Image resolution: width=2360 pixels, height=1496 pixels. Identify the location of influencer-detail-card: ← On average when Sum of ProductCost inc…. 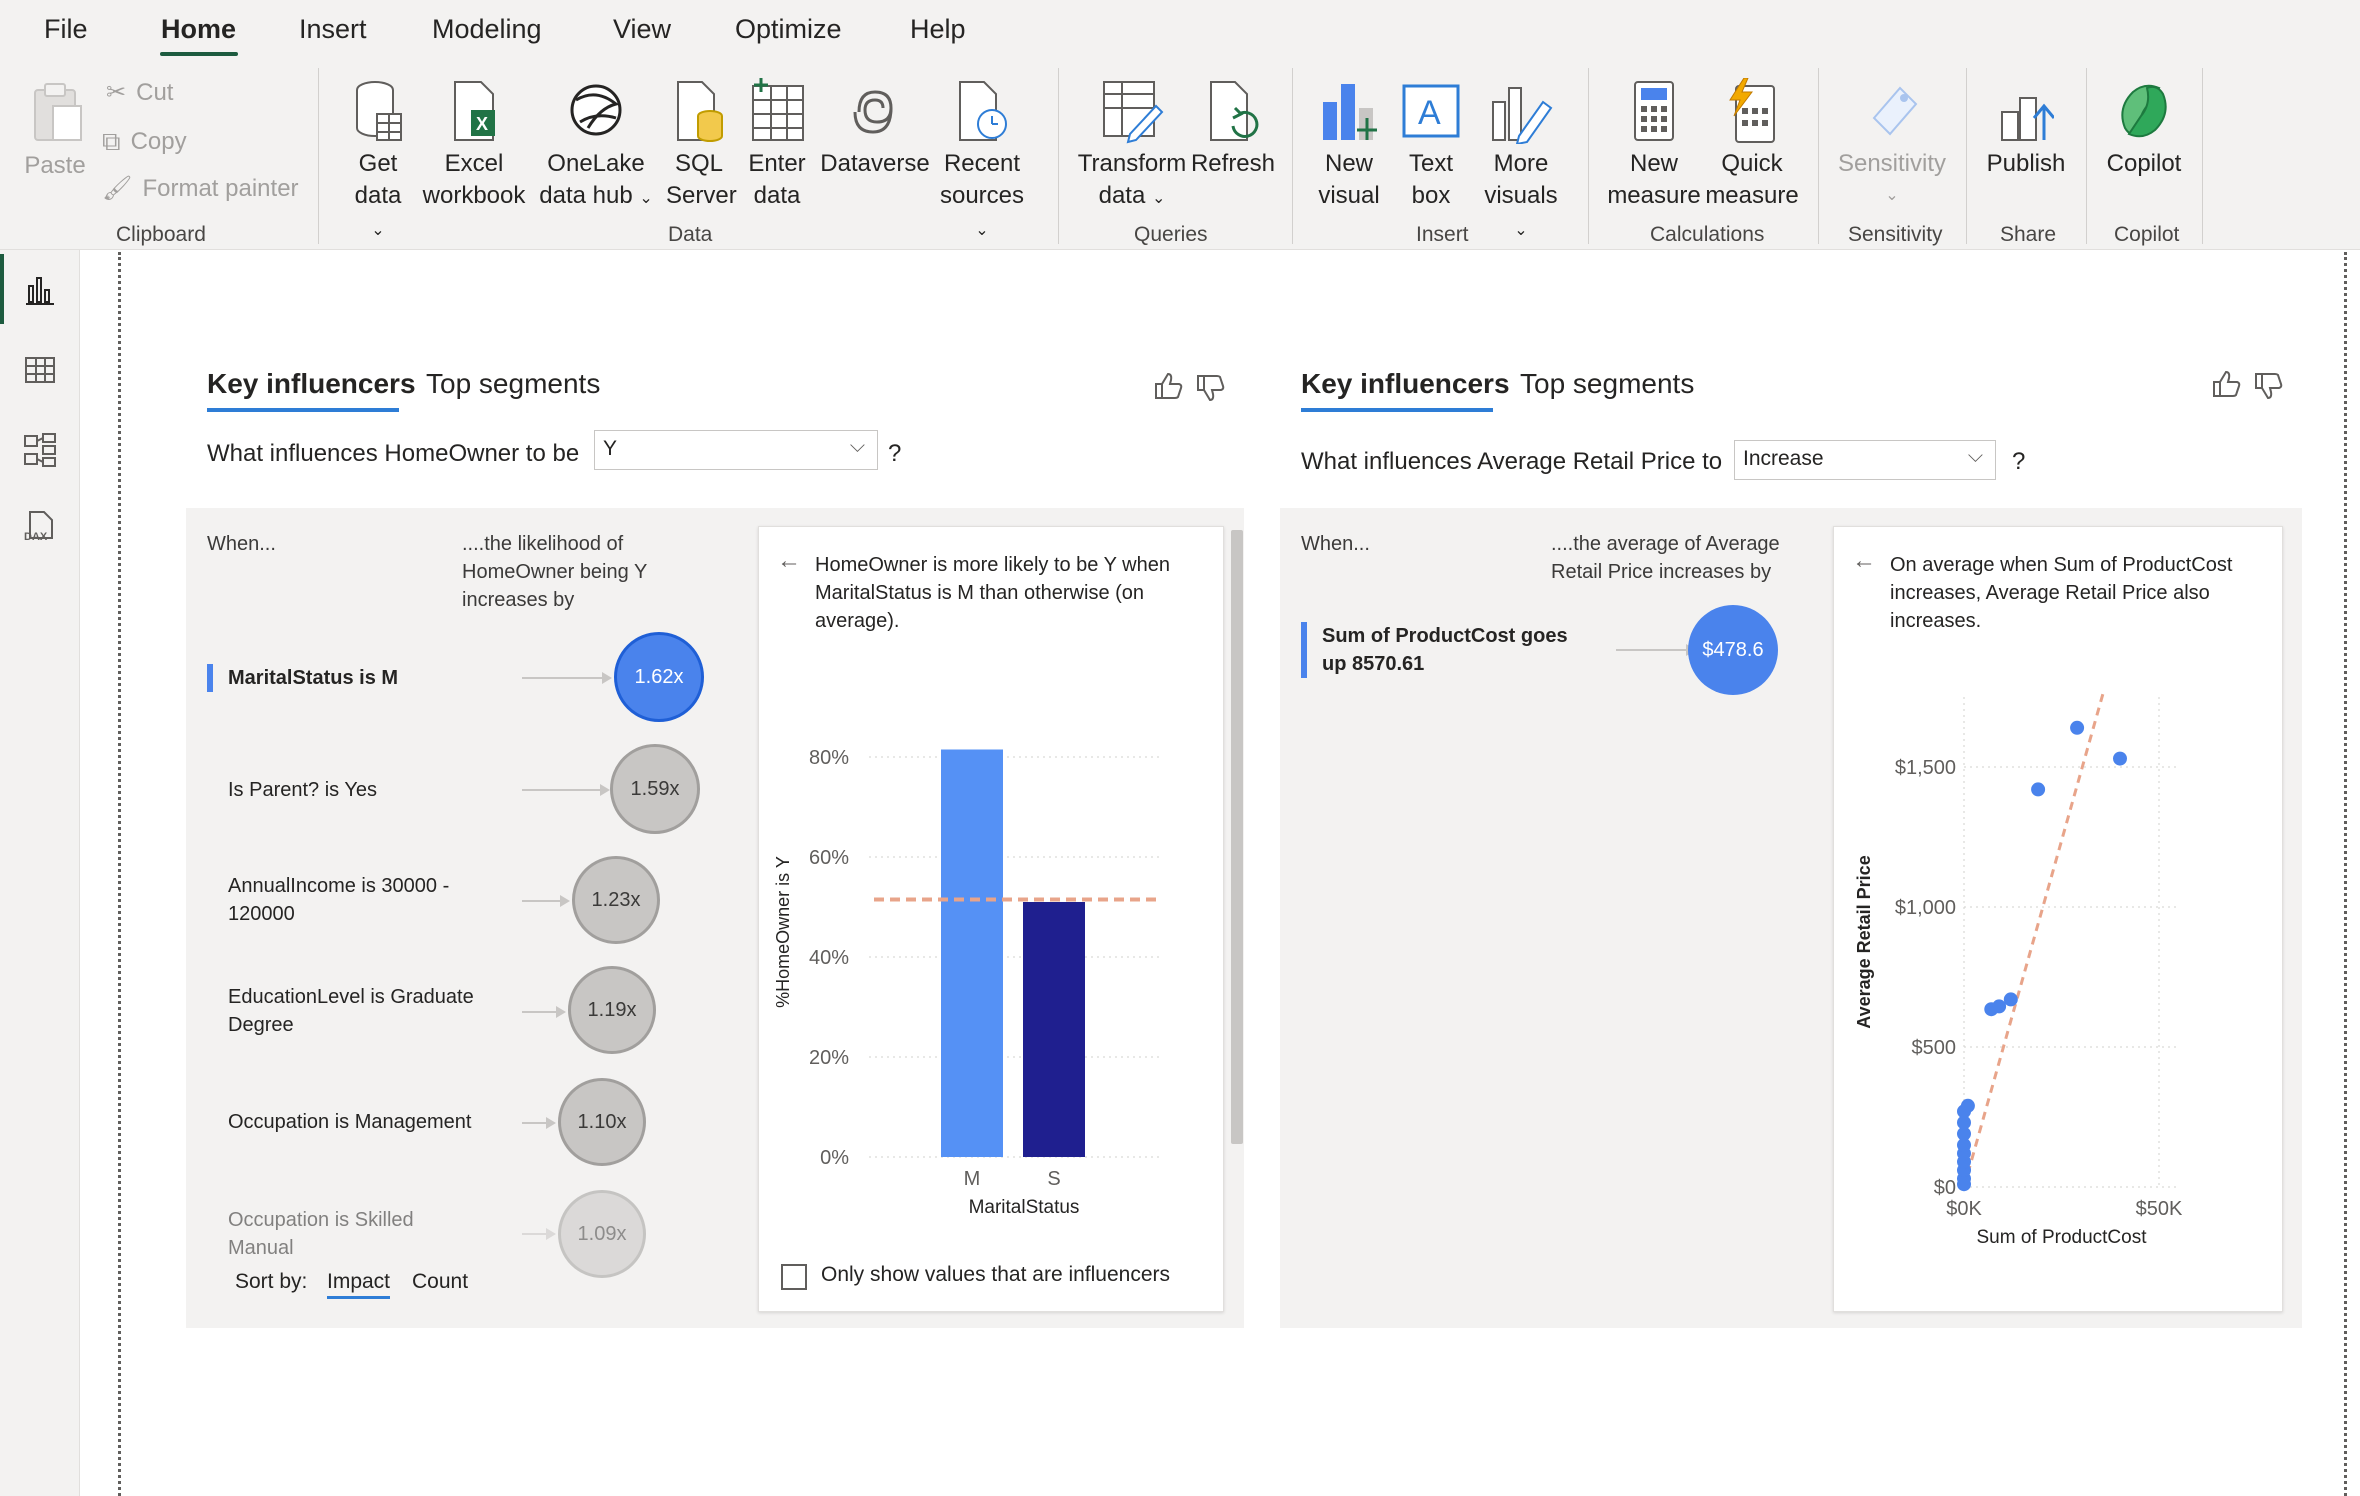
(2058, 919).